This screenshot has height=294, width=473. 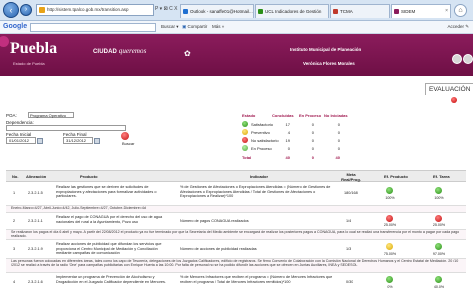 What do you see at coordinates (396, 176) in the screenshot?
I see `col-ef-producto: Ef. Producto` at bounding box center [396, 176].